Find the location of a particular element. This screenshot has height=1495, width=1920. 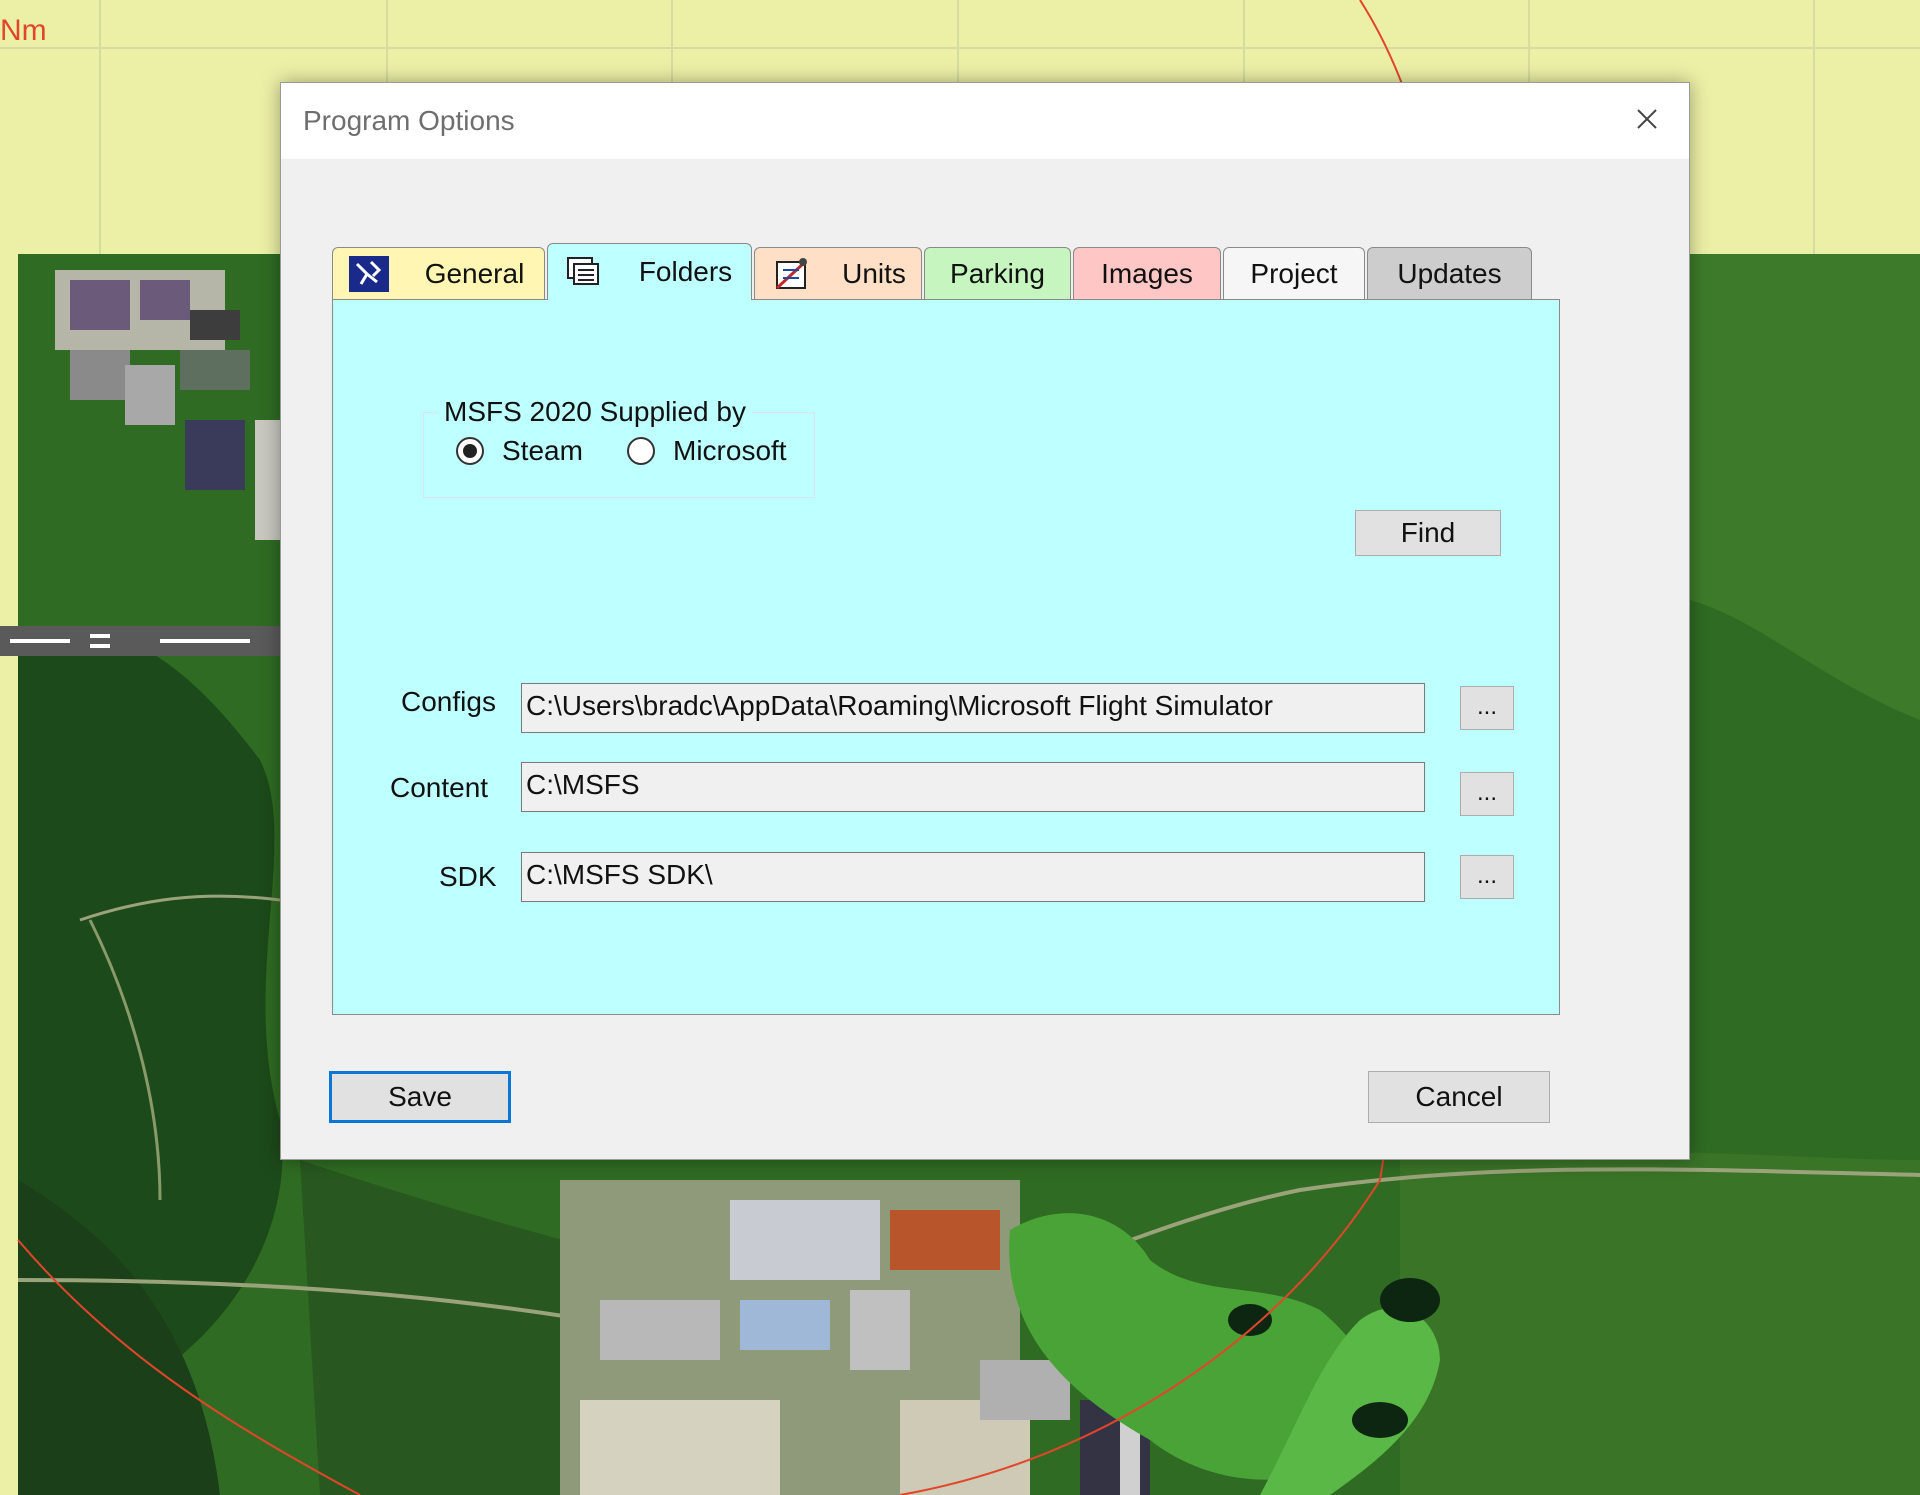

tab-images-label: Images is located at coordinates (1147, 273).